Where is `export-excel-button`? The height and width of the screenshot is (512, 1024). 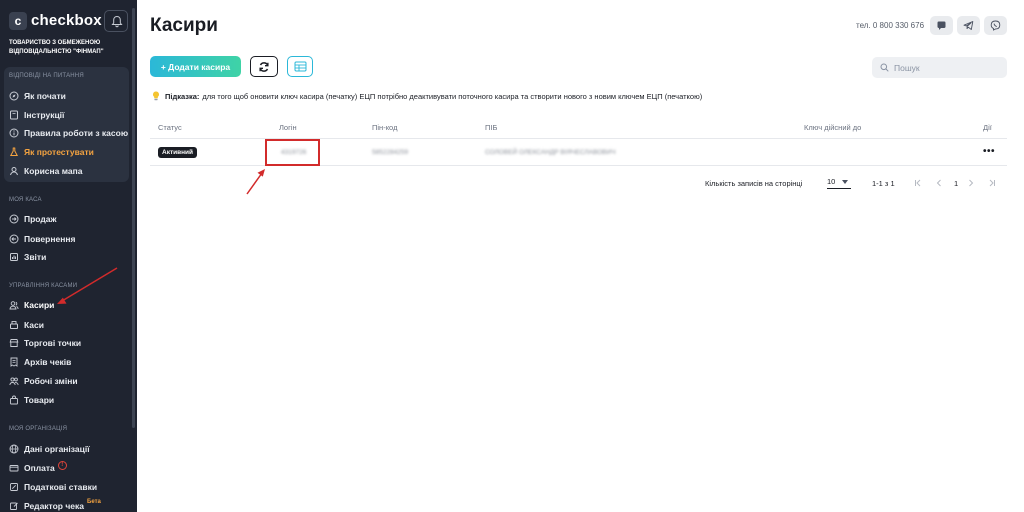 export-excel-button is located at coordinates (300, 66).